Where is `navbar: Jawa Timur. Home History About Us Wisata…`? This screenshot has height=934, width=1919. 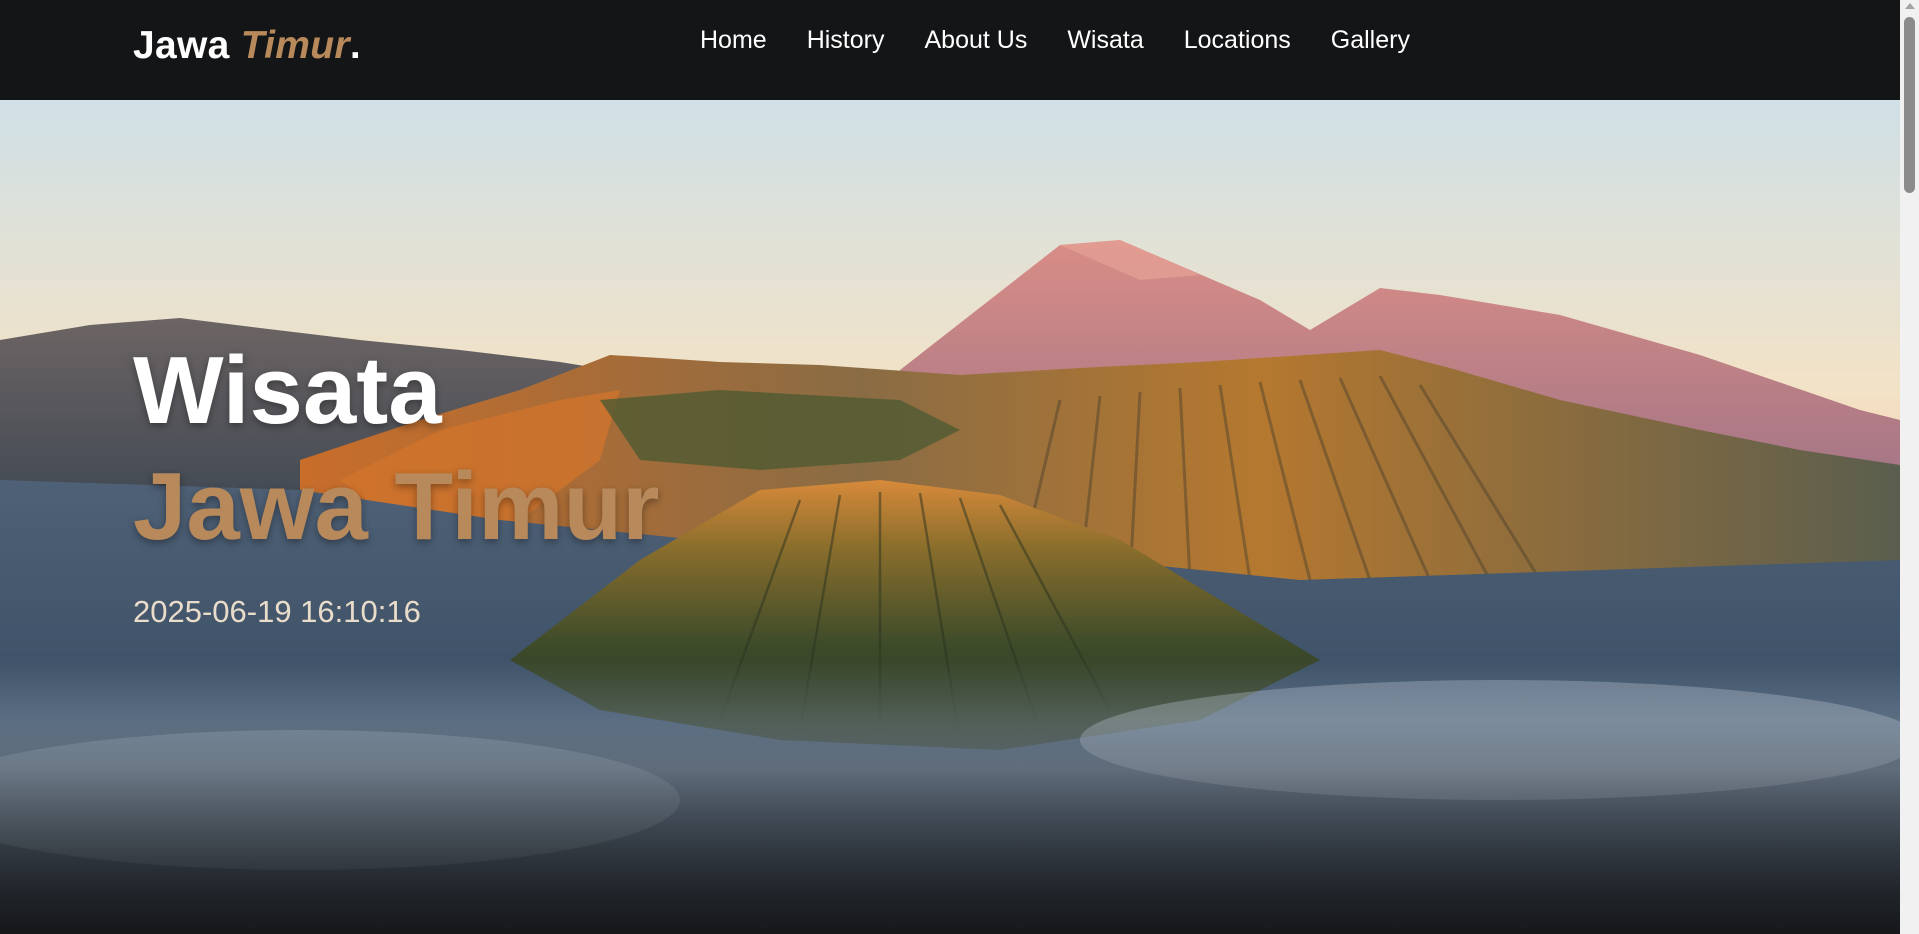 navbar: Jawa Timur. Home History About Us Wisata… is located at coordinates (950, 50).